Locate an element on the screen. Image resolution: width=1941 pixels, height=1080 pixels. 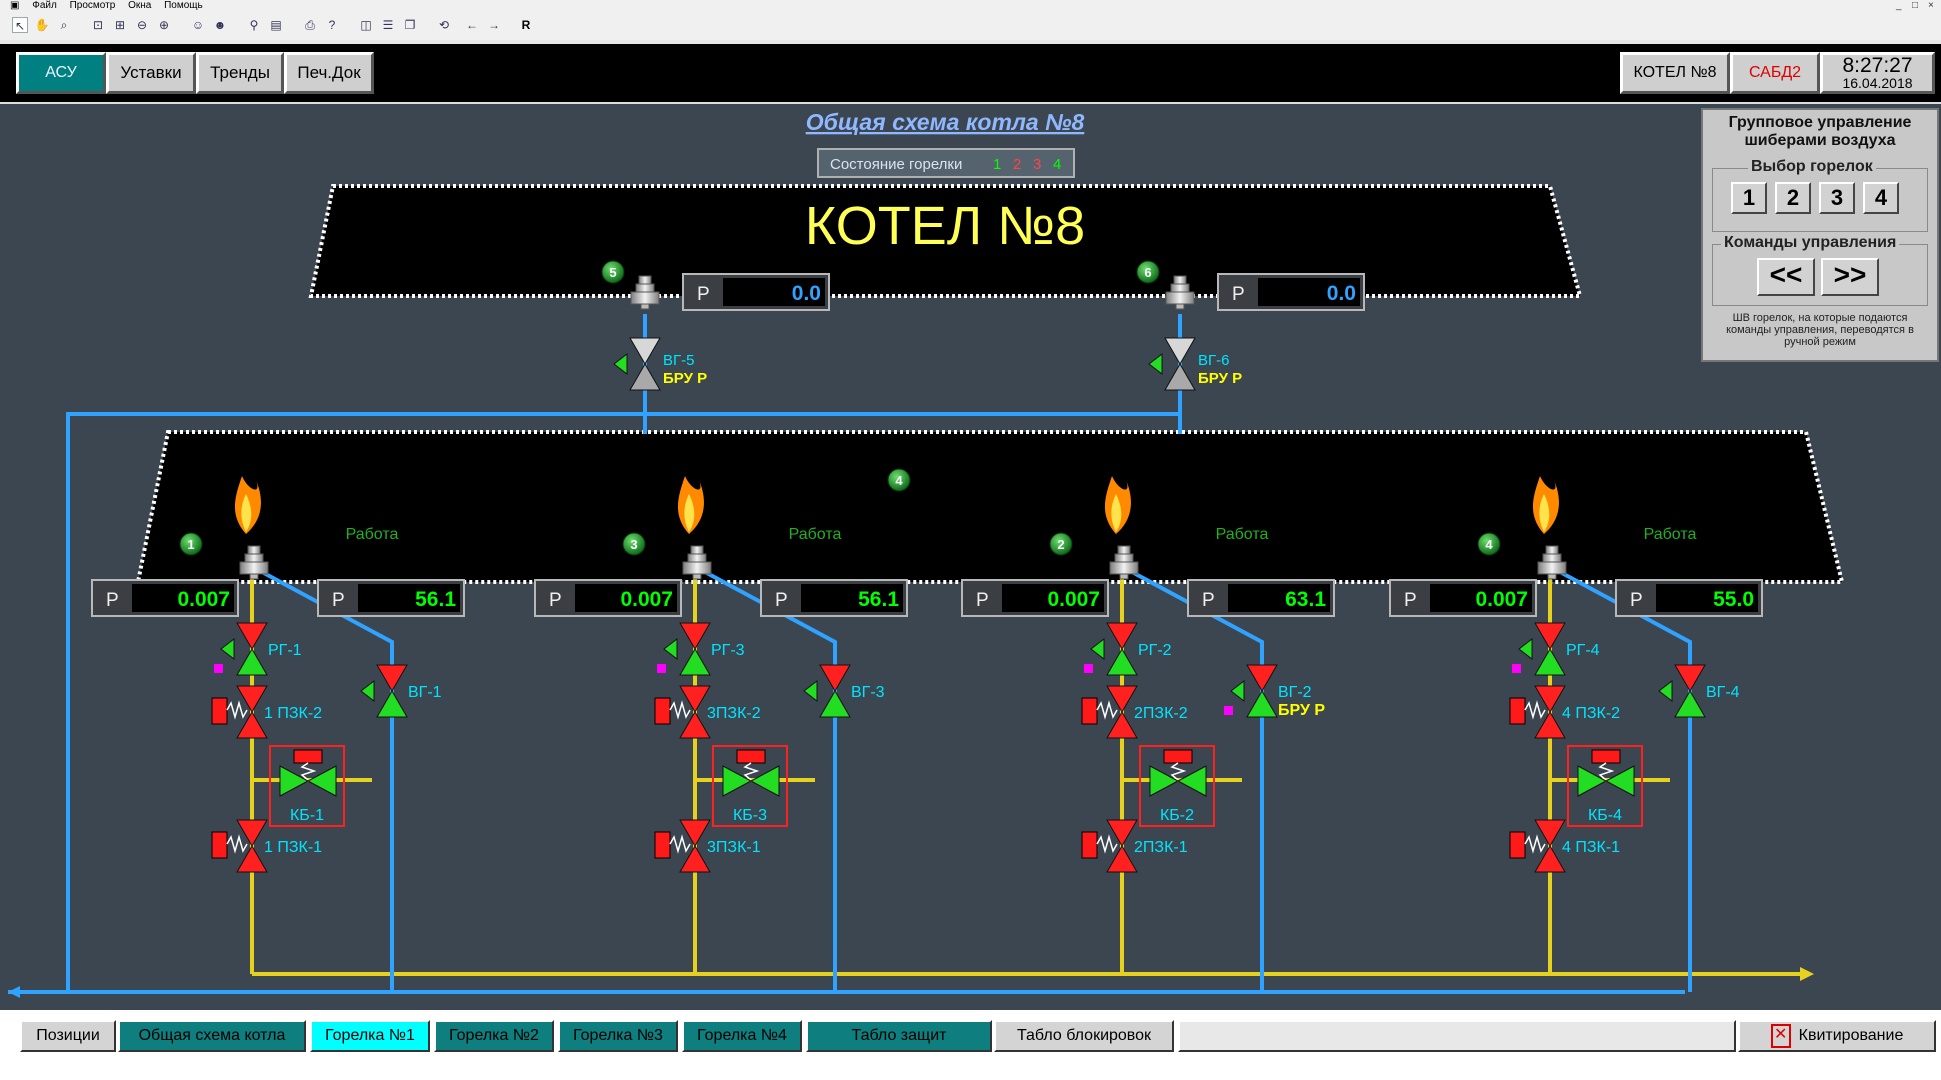
burner-pressure-air-2: P 63.1 is located at coordinates (1261, 598).